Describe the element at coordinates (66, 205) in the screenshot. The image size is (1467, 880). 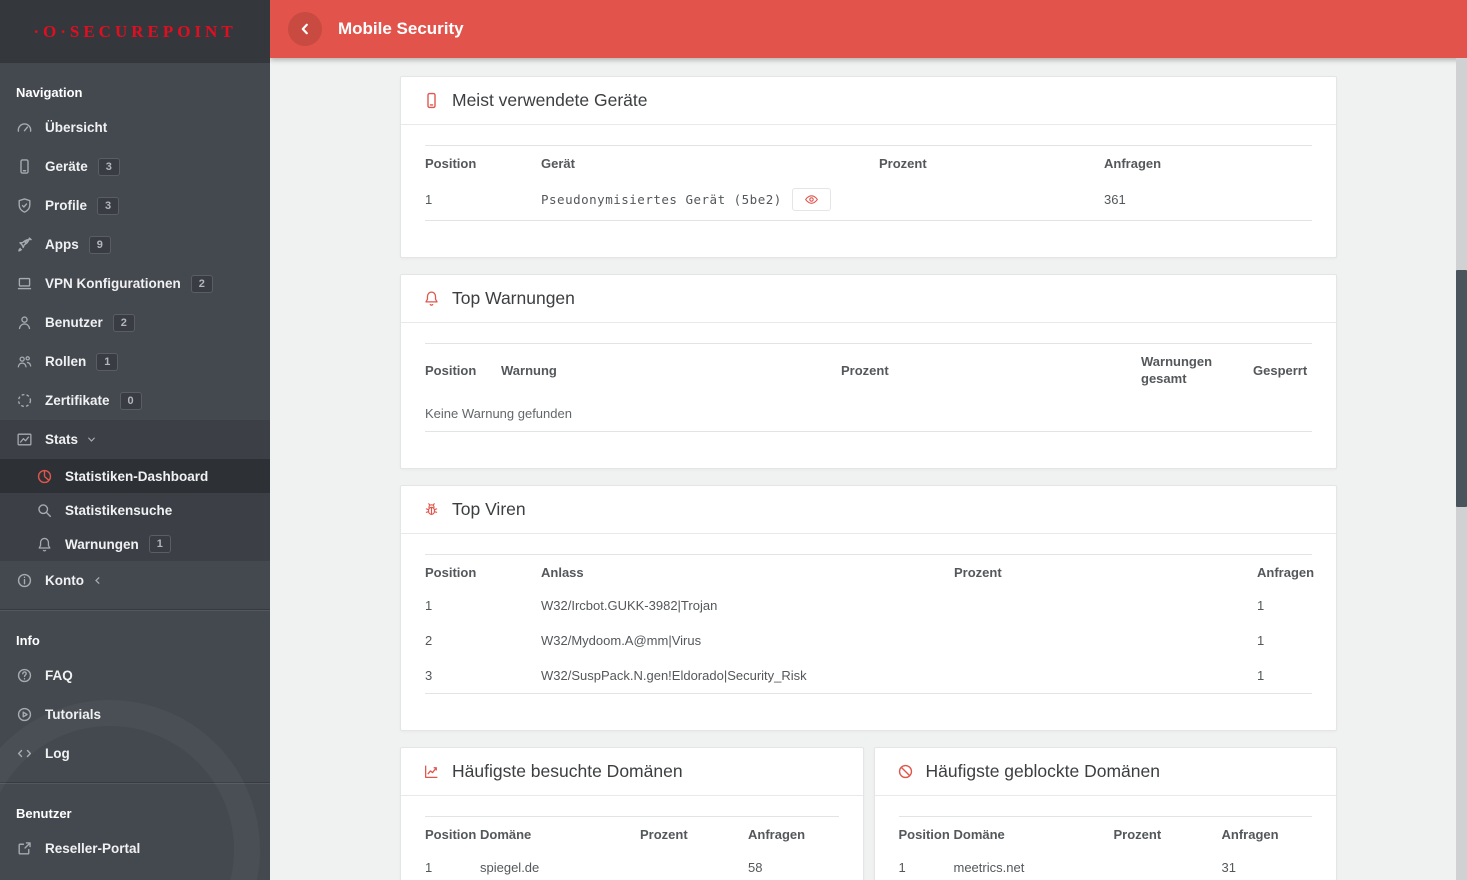
I see `sidebar-item-label: Profile` at that location.